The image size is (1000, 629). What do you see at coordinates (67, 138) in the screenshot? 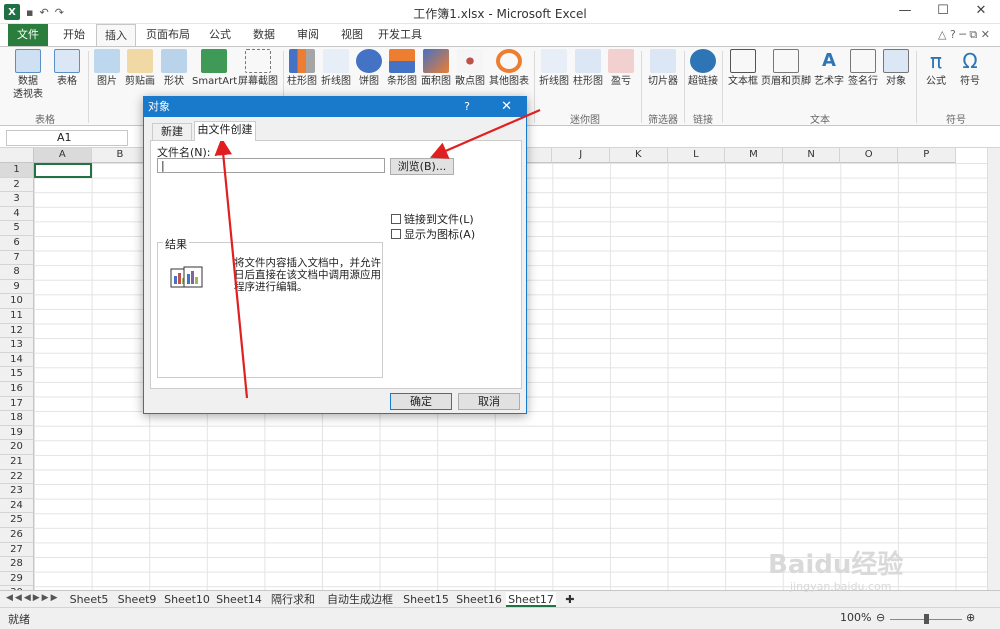
I see `name-box: A1` at bounding box center [67, 138].